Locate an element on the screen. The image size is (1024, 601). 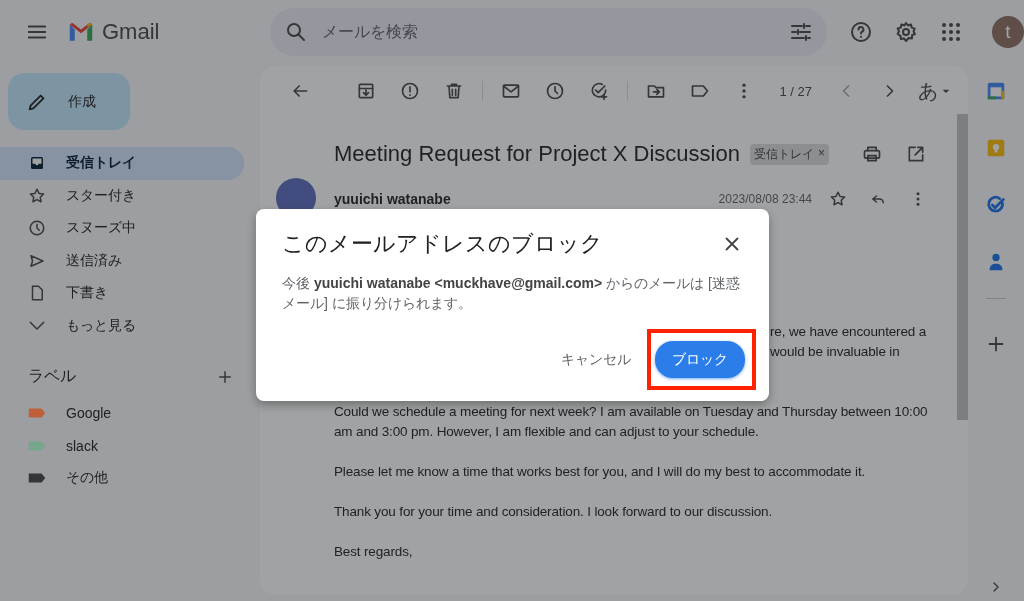
labels-heading: ラベル is located at coordinates (52, 376).